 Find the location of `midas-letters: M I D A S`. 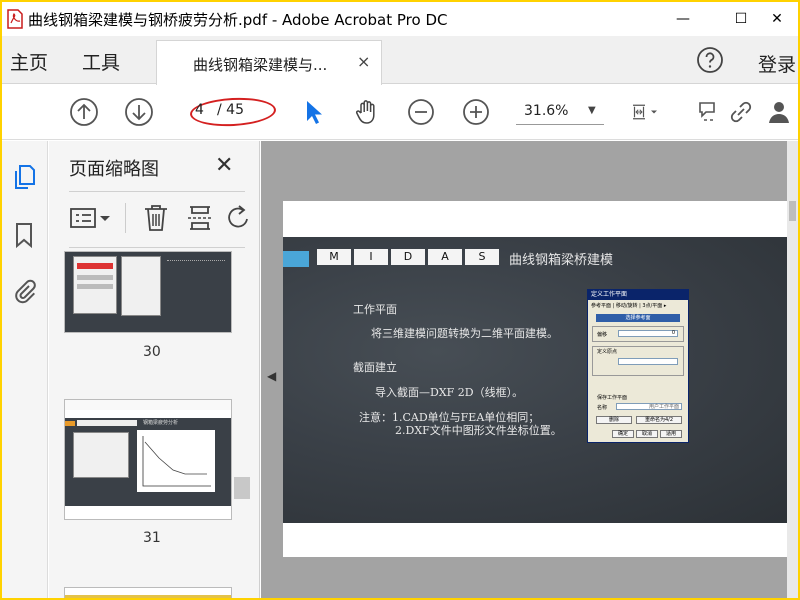

midas-letters: M I D A S is located at coordinates (408, 257).